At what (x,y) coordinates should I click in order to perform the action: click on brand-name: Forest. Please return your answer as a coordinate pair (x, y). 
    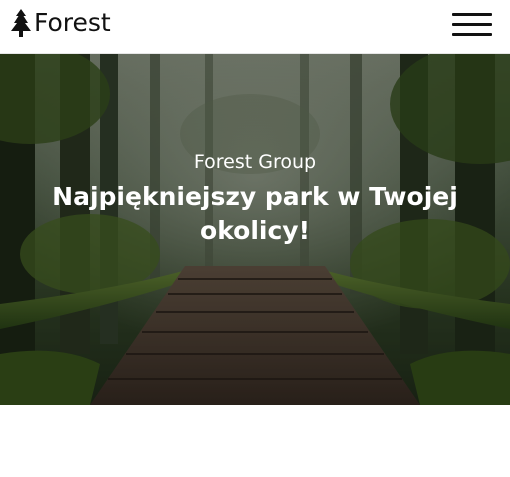
    Looking at the image, I should click on (72, 22).